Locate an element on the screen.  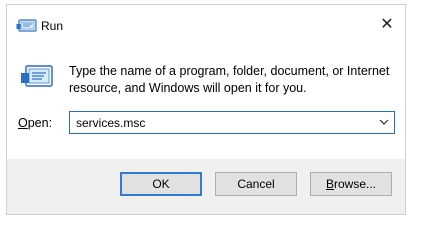
open-label: Open: is located at coordinates (35, 123).